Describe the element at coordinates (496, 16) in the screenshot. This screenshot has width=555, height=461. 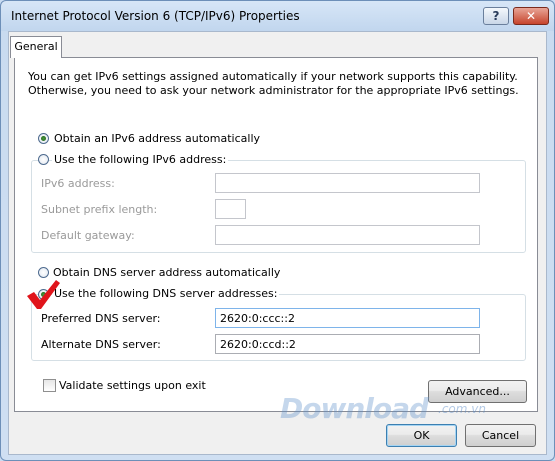
I see `help-button: ?` at that location.